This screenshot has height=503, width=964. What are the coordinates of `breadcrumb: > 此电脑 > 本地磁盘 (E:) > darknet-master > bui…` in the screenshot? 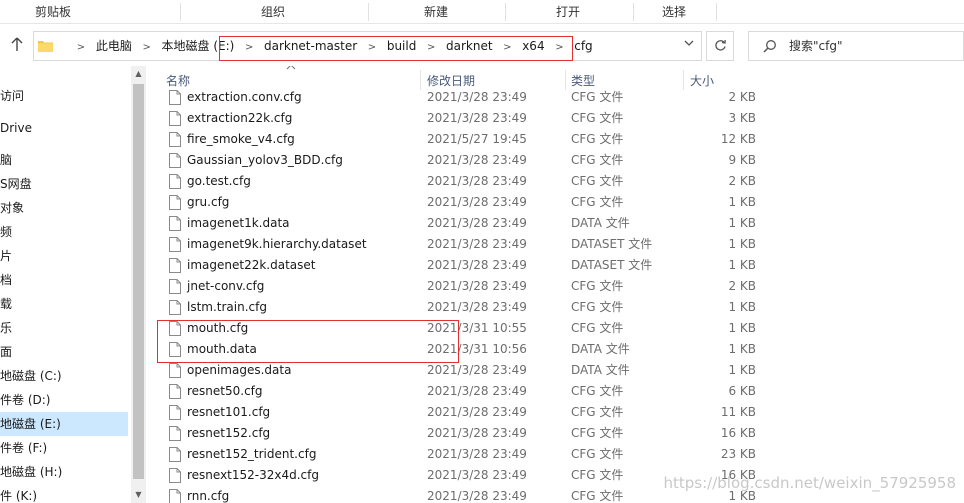 It's located at (333, 46).